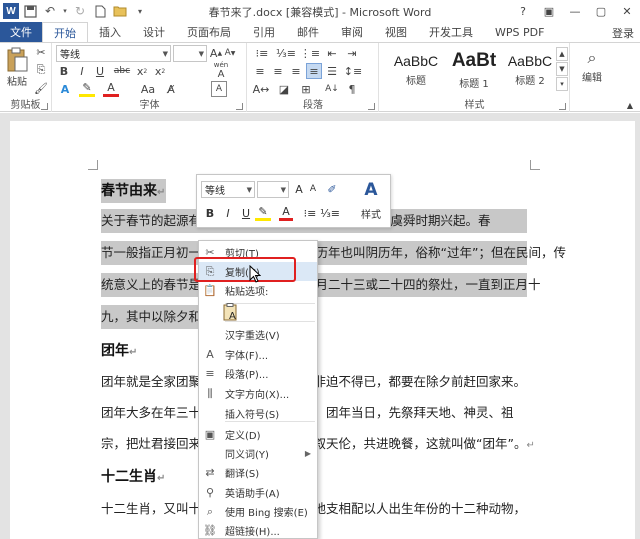 This screenshot has height=539, width=640. I want to click on copy-icon: ⎘, so click(41, 70).